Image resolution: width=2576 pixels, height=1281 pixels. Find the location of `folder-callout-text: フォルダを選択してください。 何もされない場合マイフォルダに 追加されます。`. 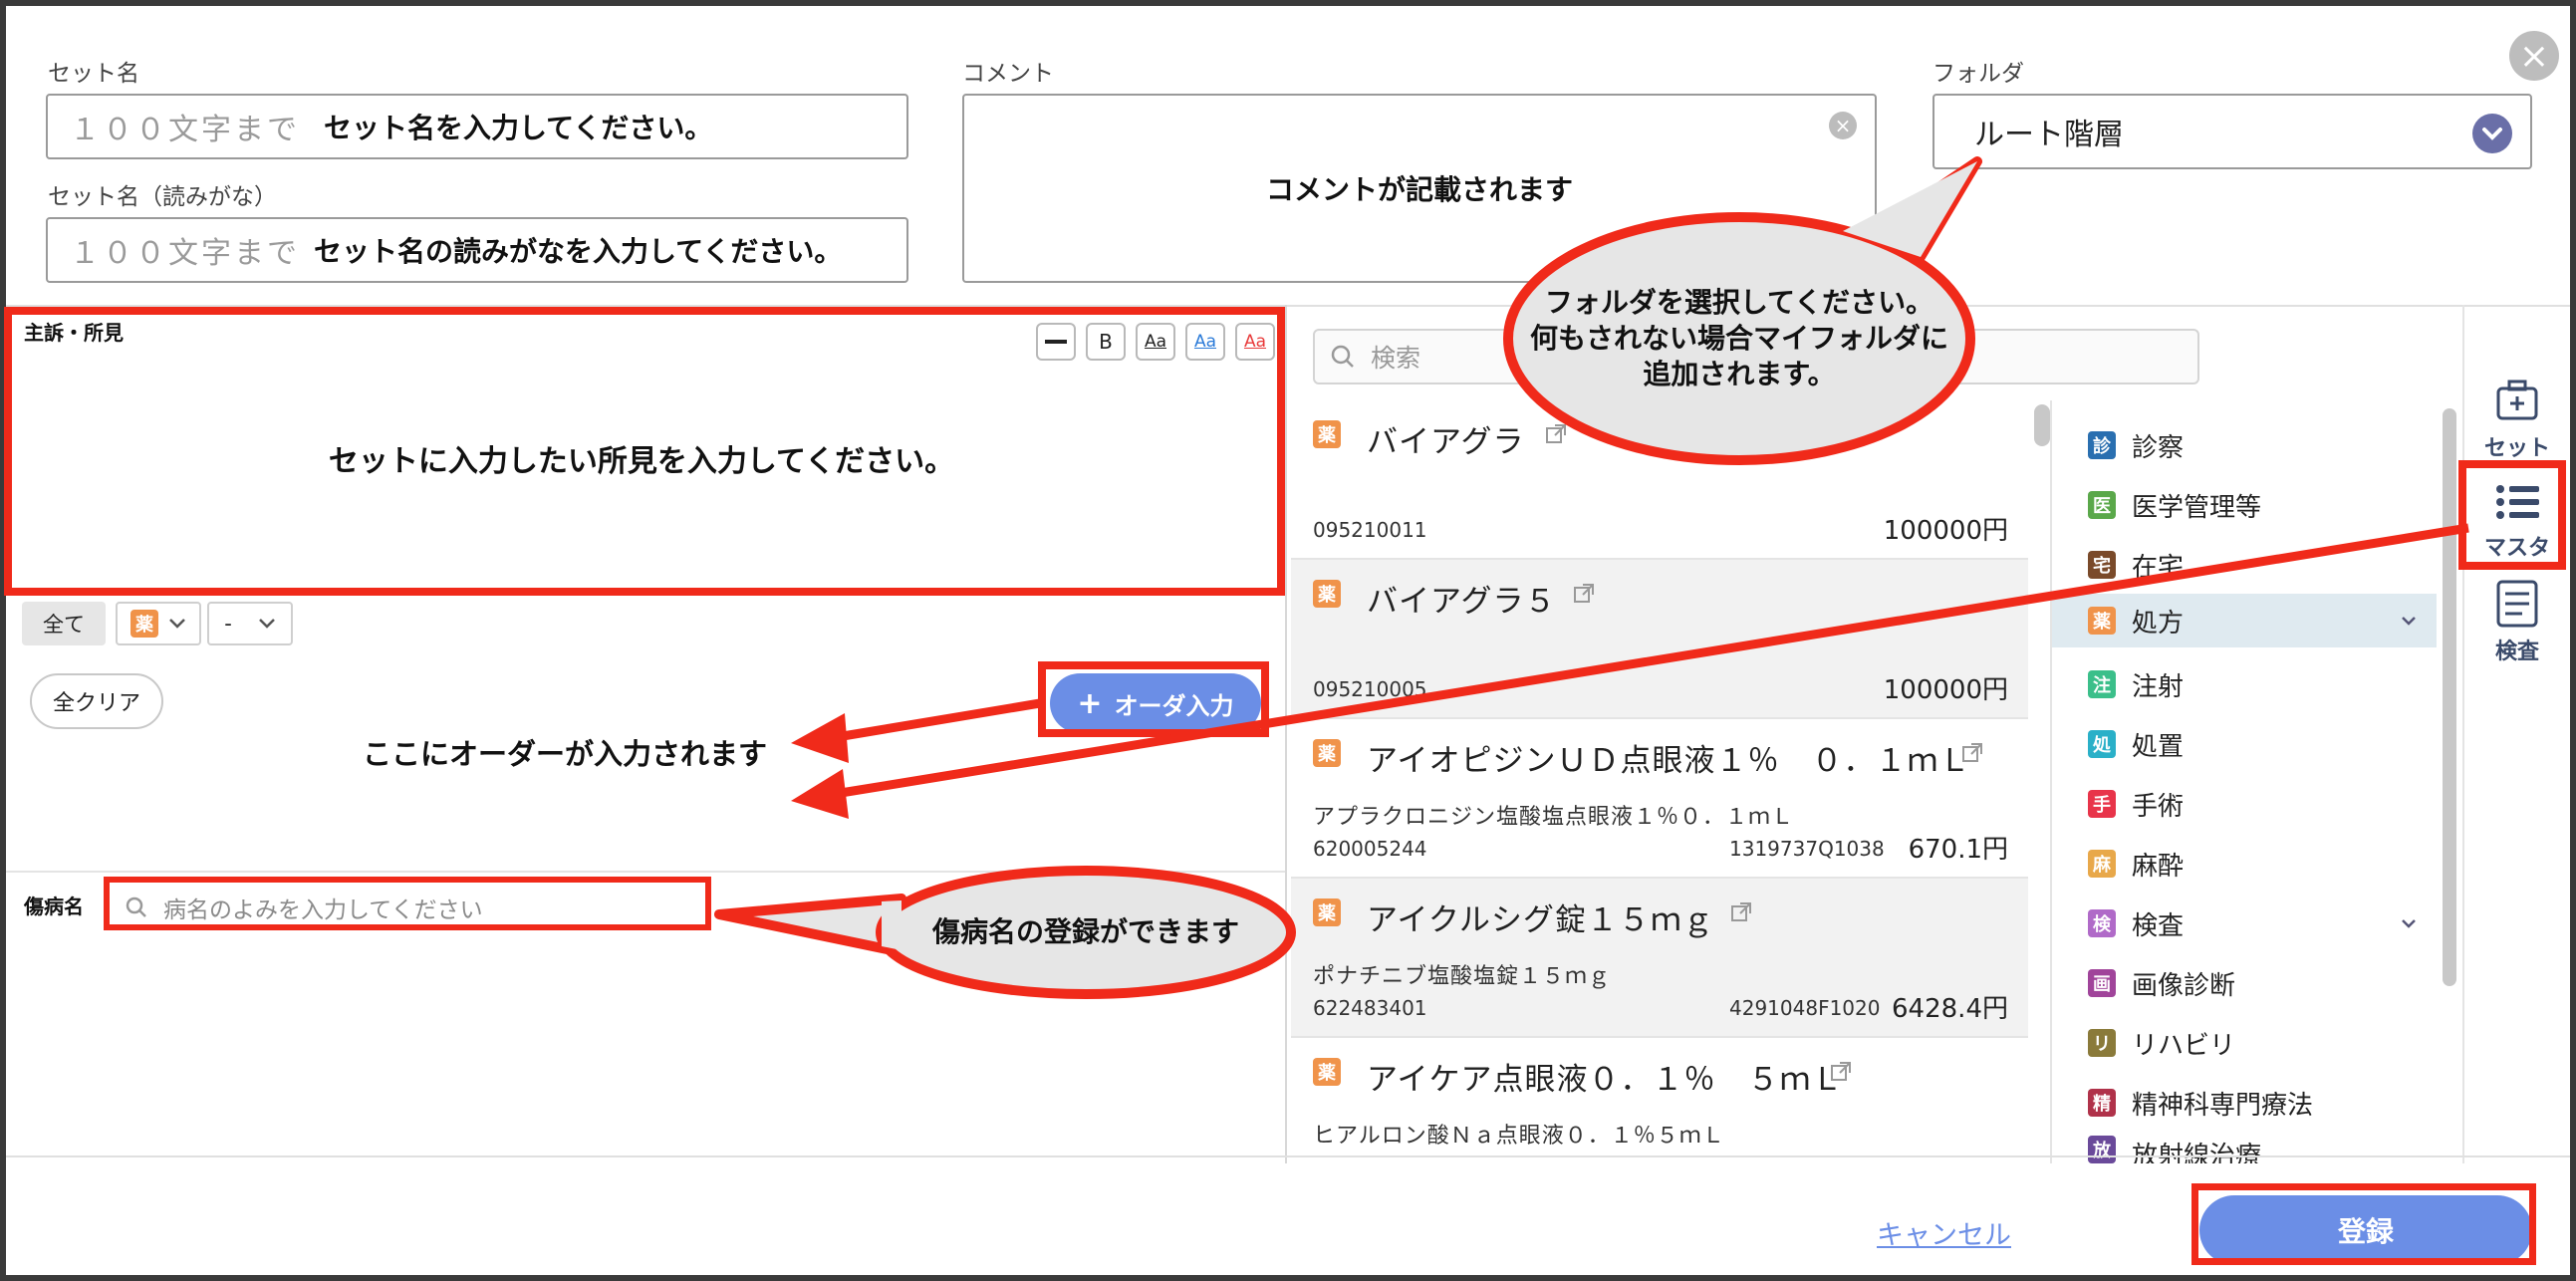

folder-callout-text: フォルダを選択してください。 何もされない場合マイフォルダに 追加されます。 is located at coordinates (1739, 338).